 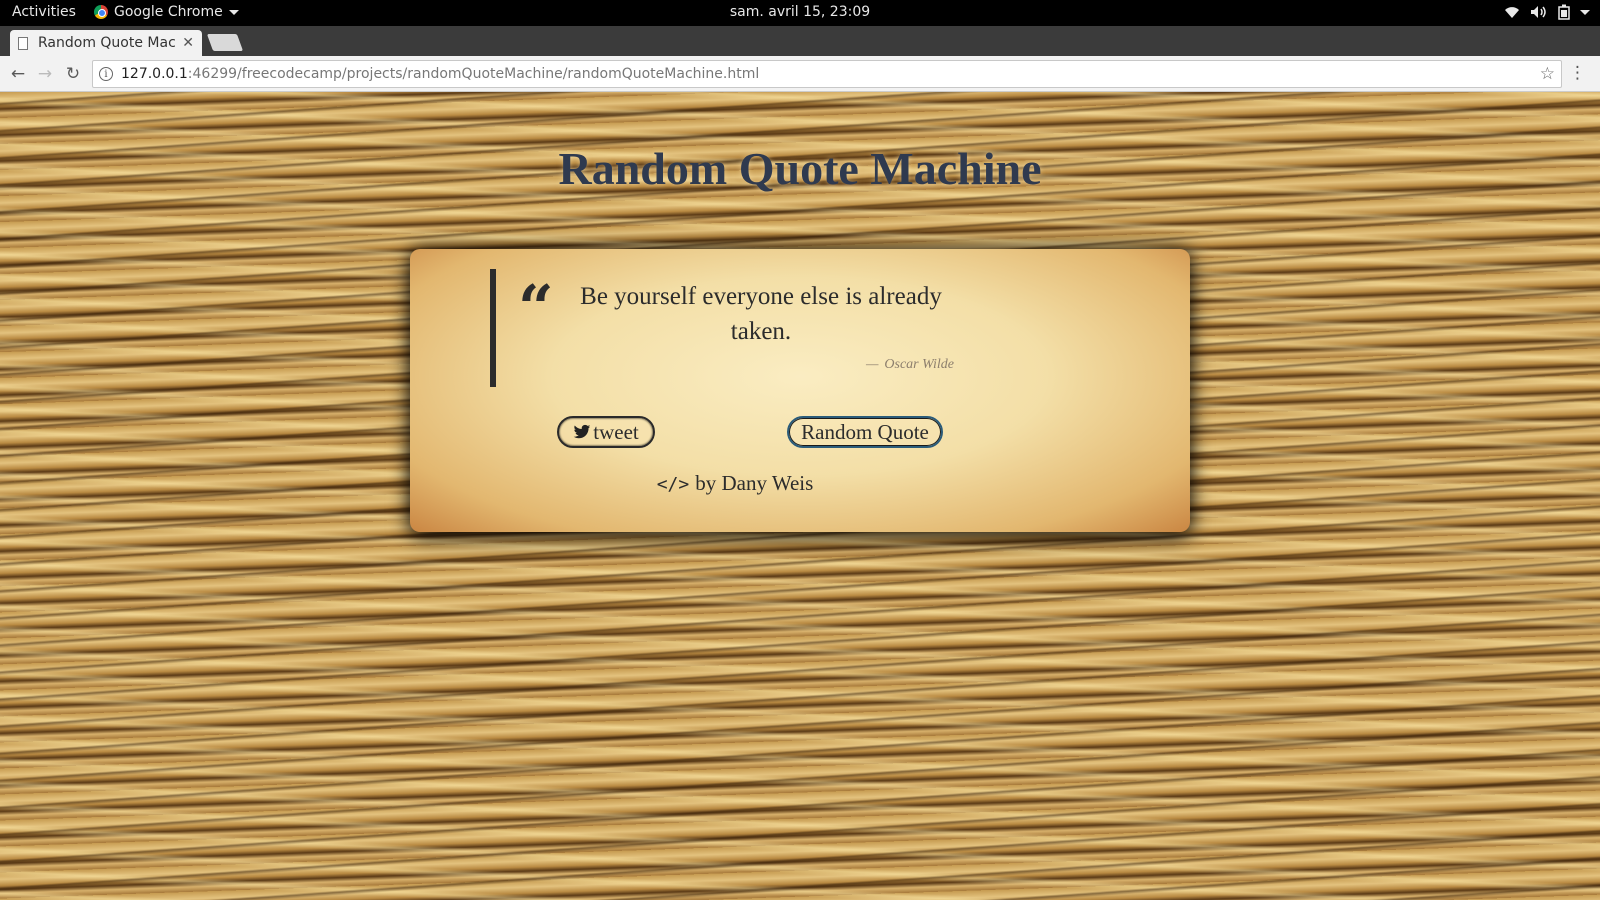 I want to click on author-credit: </> by Dany Weis, so click(x=735, y=483).